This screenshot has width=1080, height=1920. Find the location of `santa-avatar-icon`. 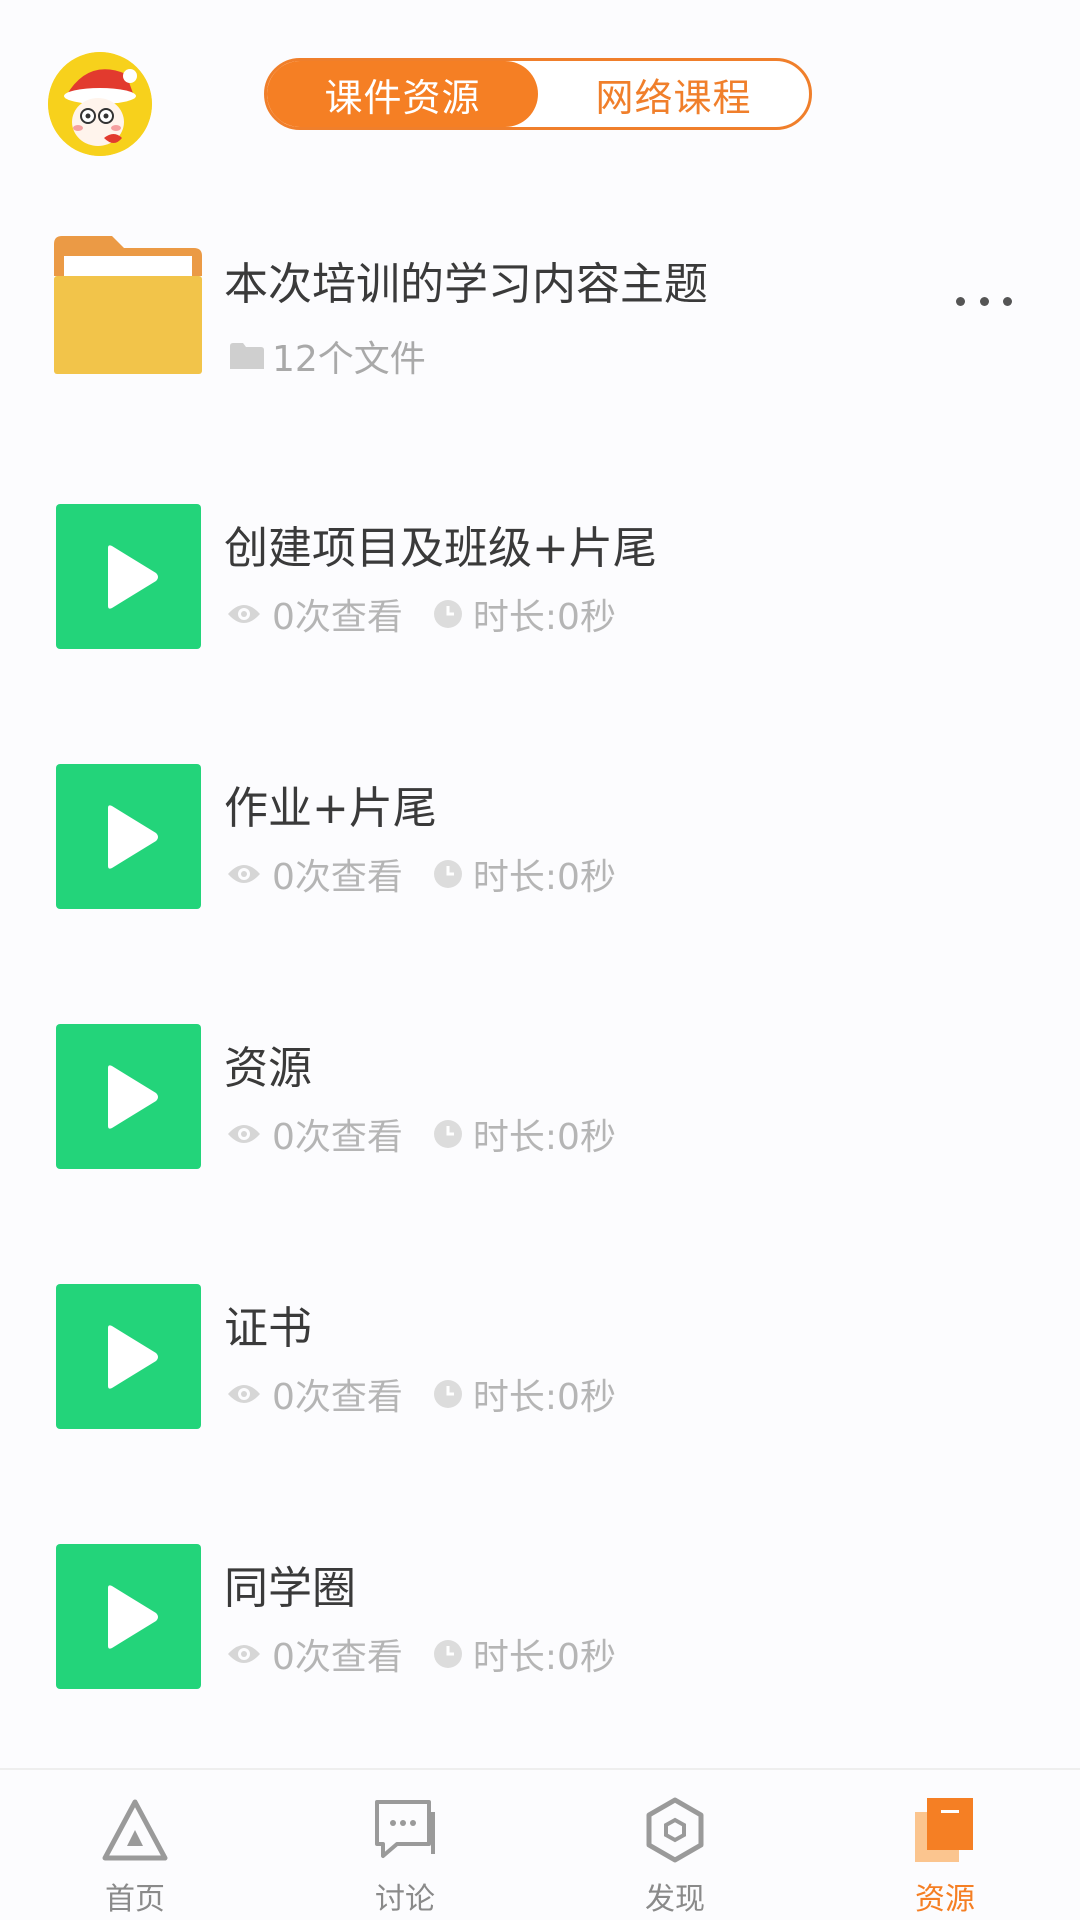

santa-avatar-icon is located at coordinates (100, 104).